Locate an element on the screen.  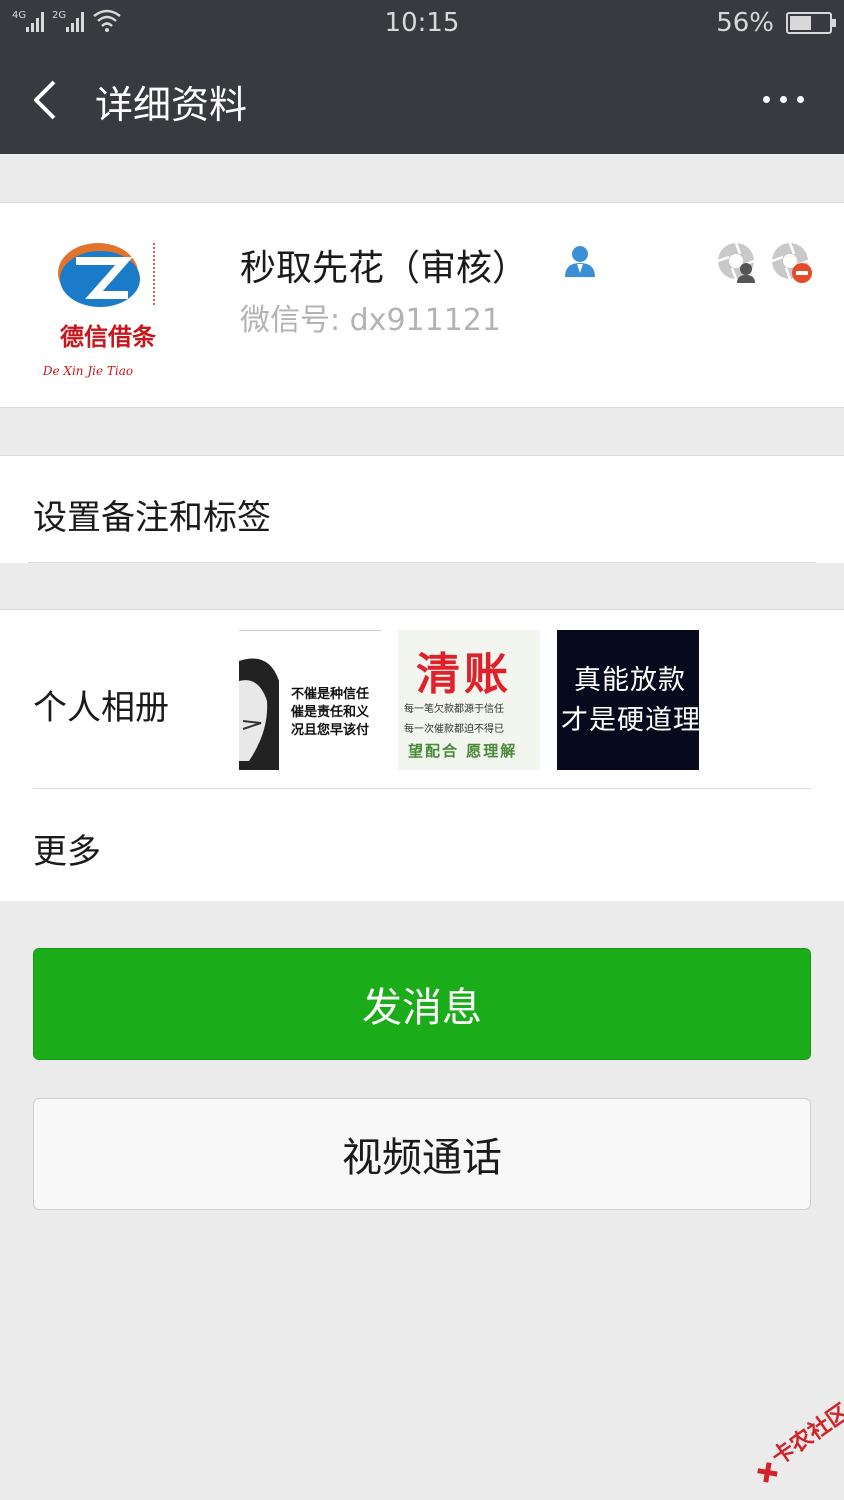
watermark-text: 卡农社区 is located at coordinates (805, 1435).